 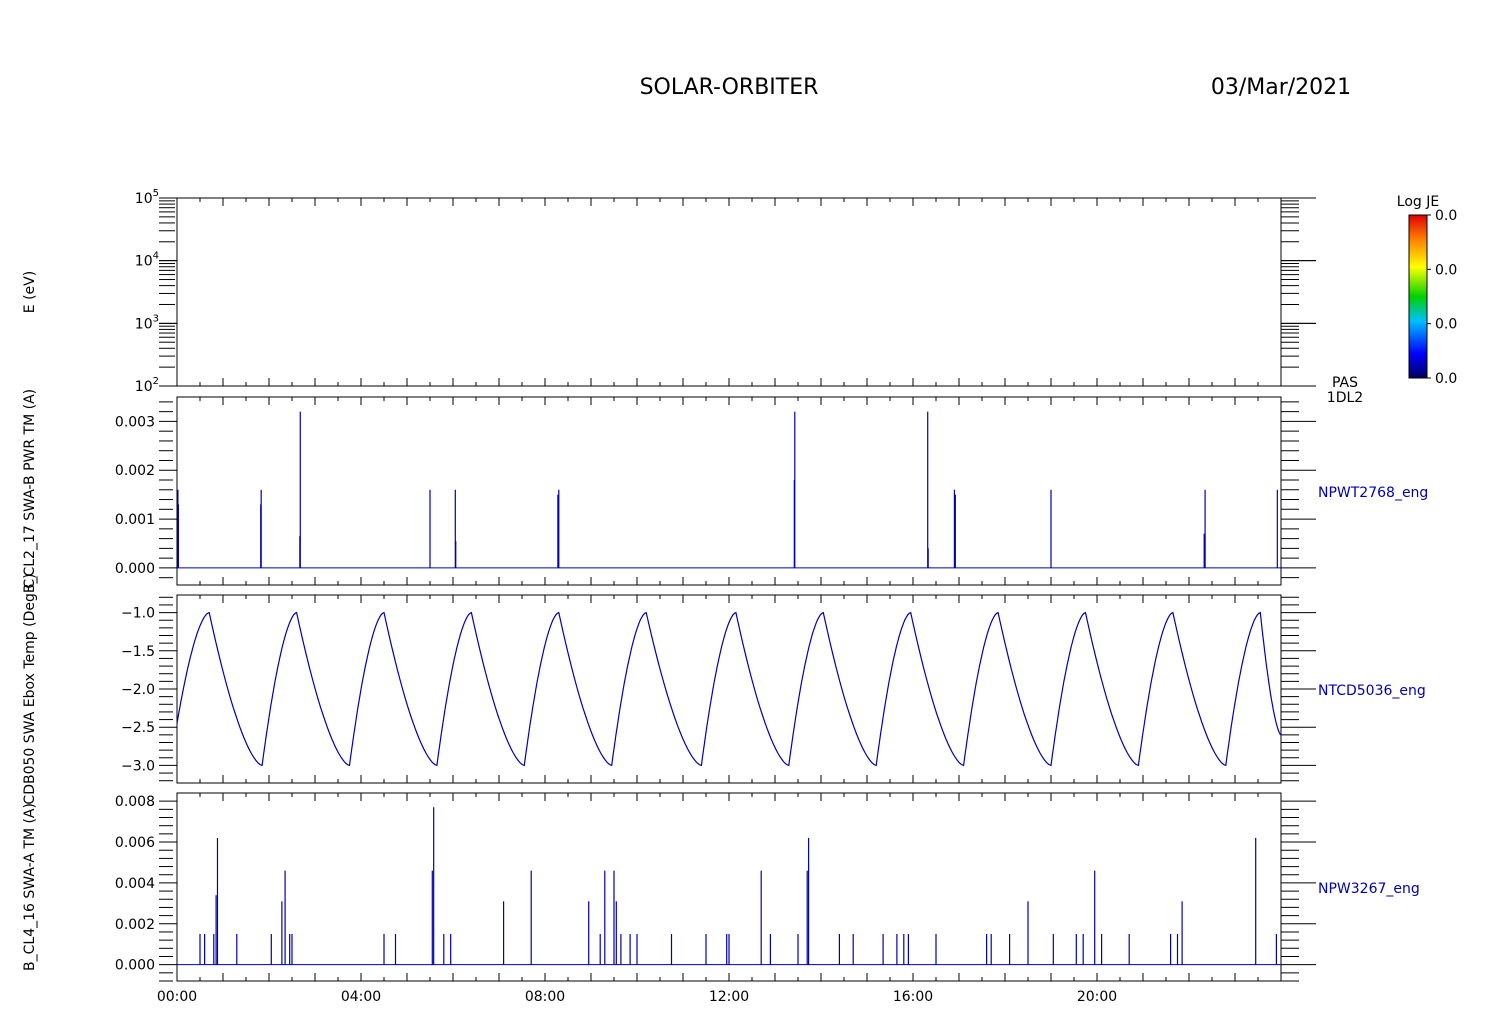 I want to click on x-tick-label: 04:00, so click(x=361, y=997).